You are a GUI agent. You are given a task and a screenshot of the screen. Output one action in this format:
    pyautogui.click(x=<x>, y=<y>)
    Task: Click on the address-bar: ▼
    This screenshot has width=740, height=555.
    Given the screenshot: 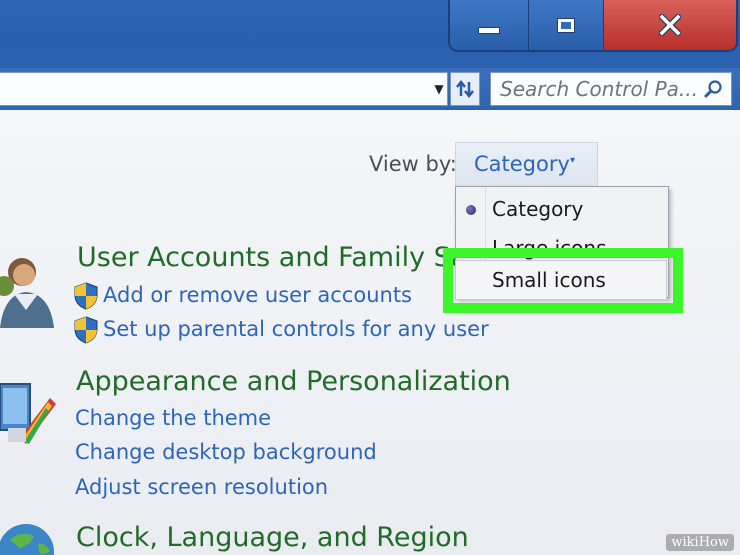 What is the action you would take?
    pyautogui.click(x=224, y=89)
    